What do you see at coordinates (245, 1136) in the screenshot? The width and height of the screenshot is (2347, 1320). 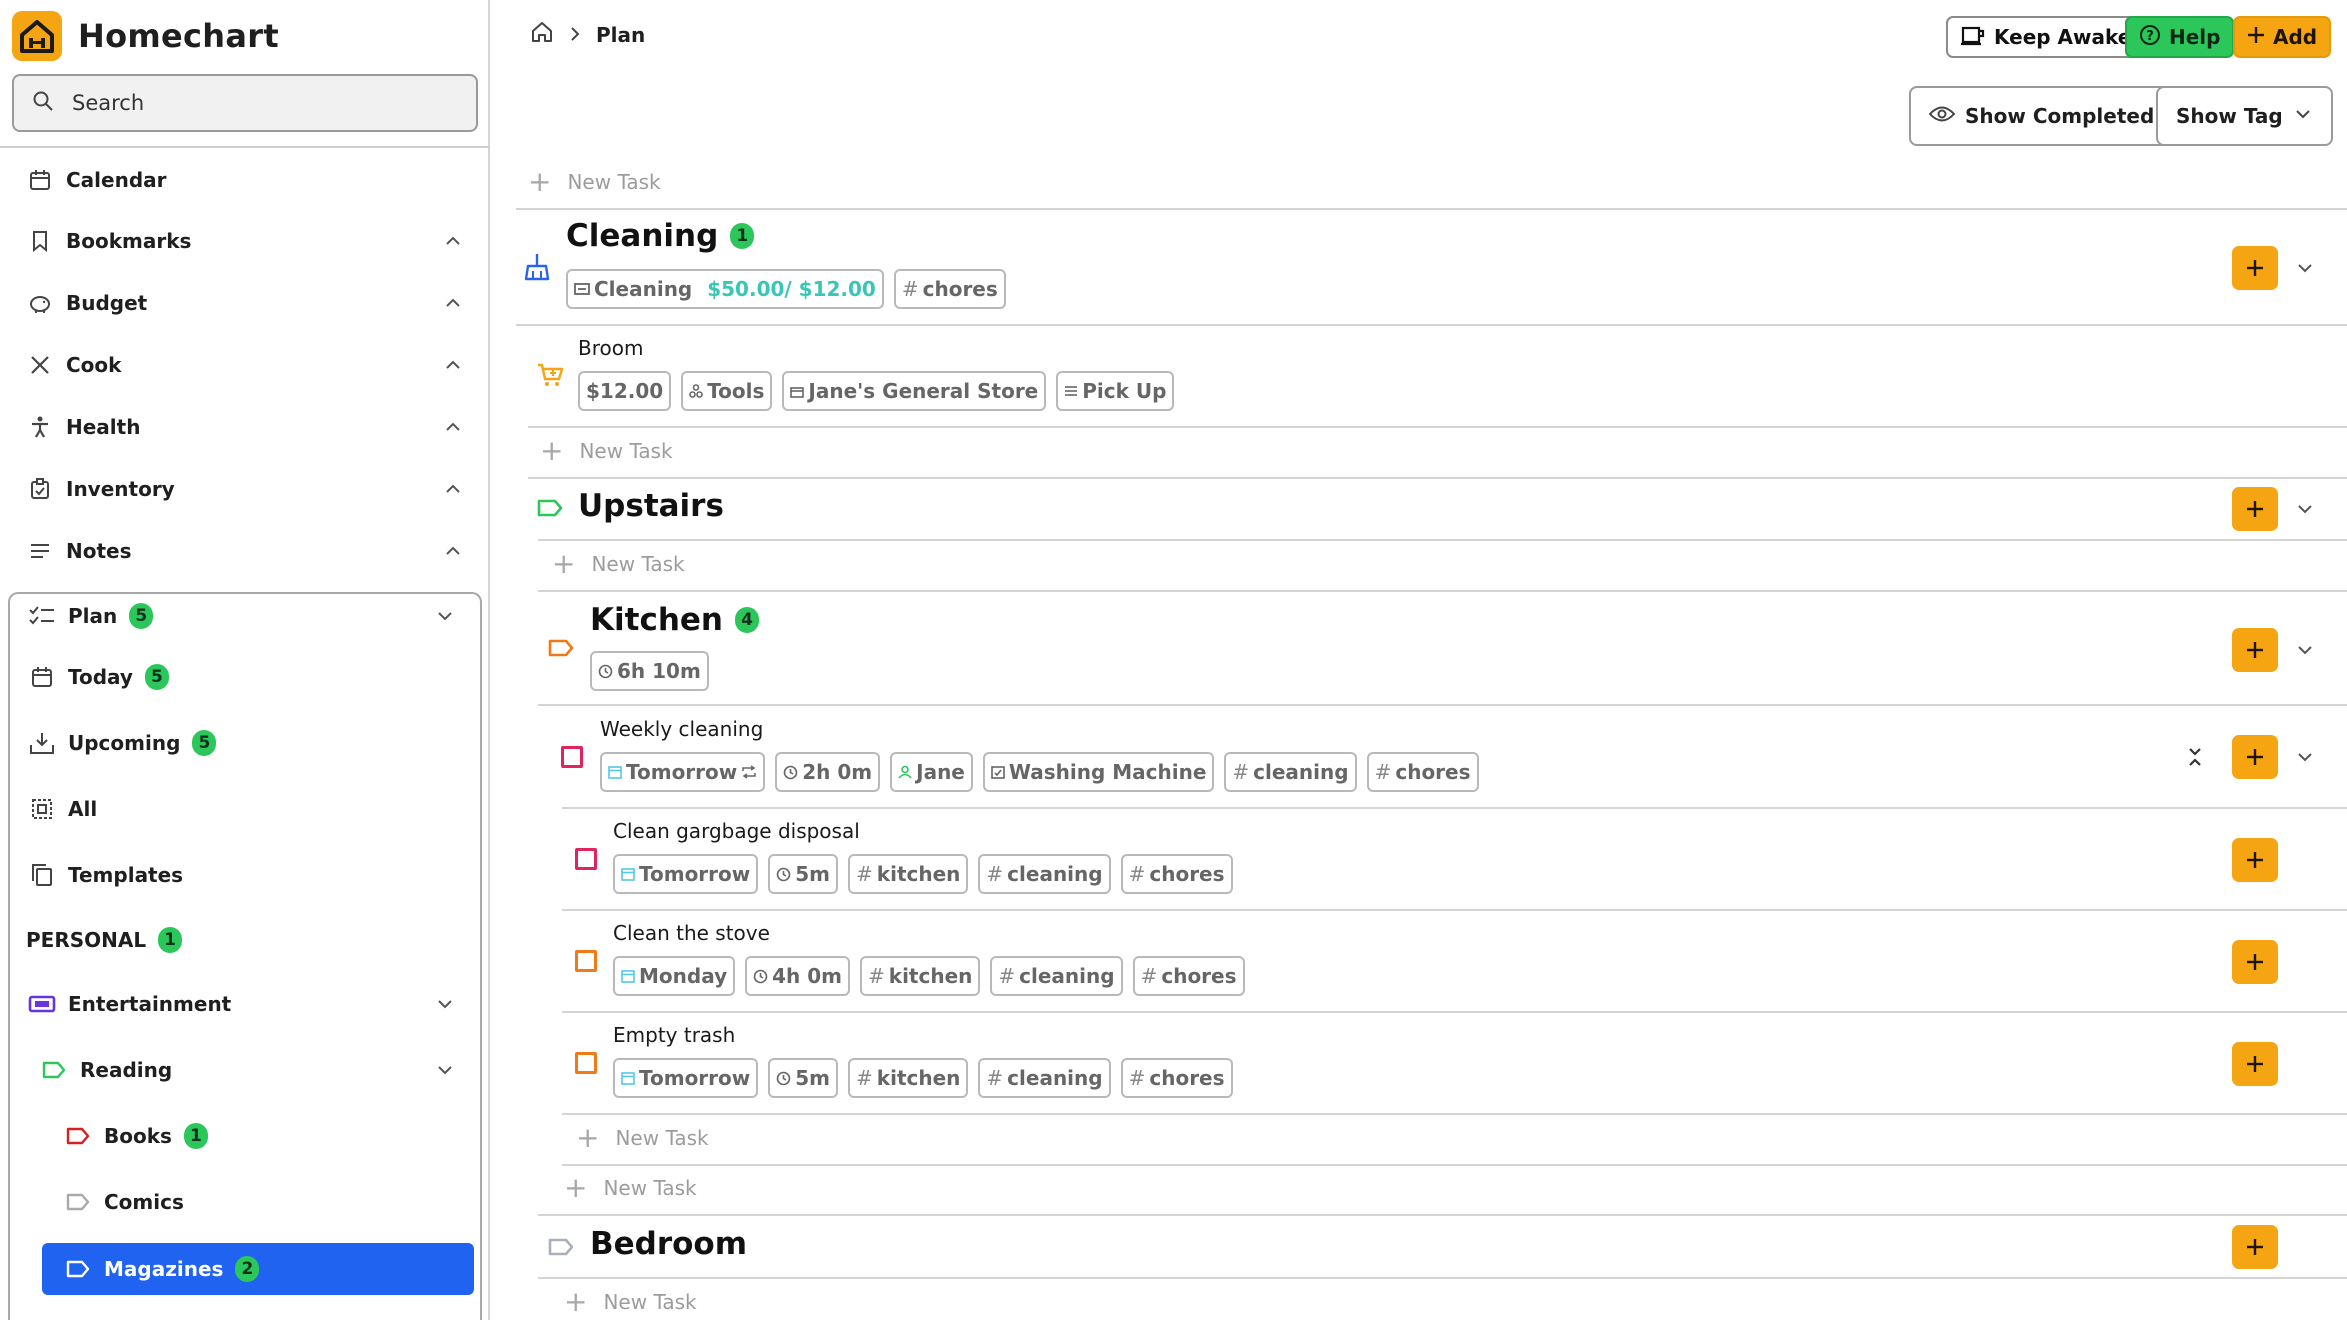 I see `sidebar-item-books: Books 1` at bounding box center [245, 1136].